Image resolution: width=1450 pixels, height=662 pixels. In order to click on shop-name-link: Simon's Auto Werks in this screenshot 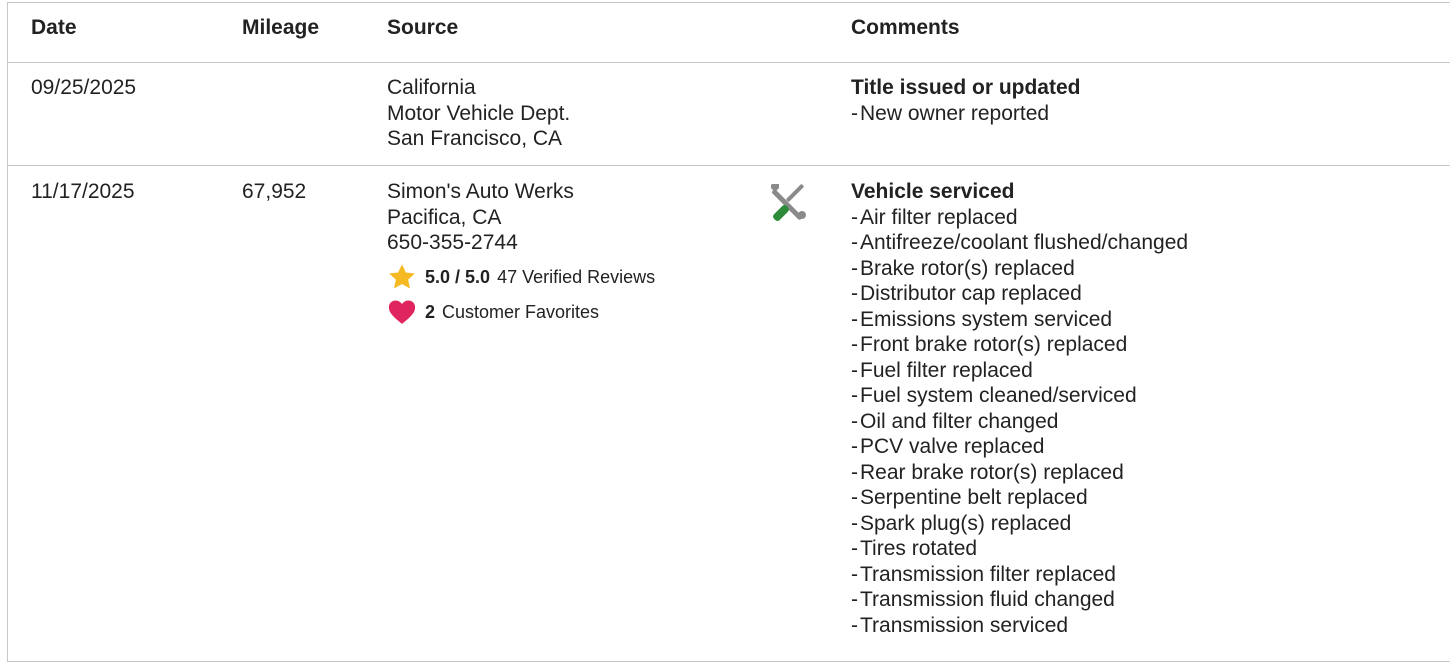, I will do `click(480, 192)`.